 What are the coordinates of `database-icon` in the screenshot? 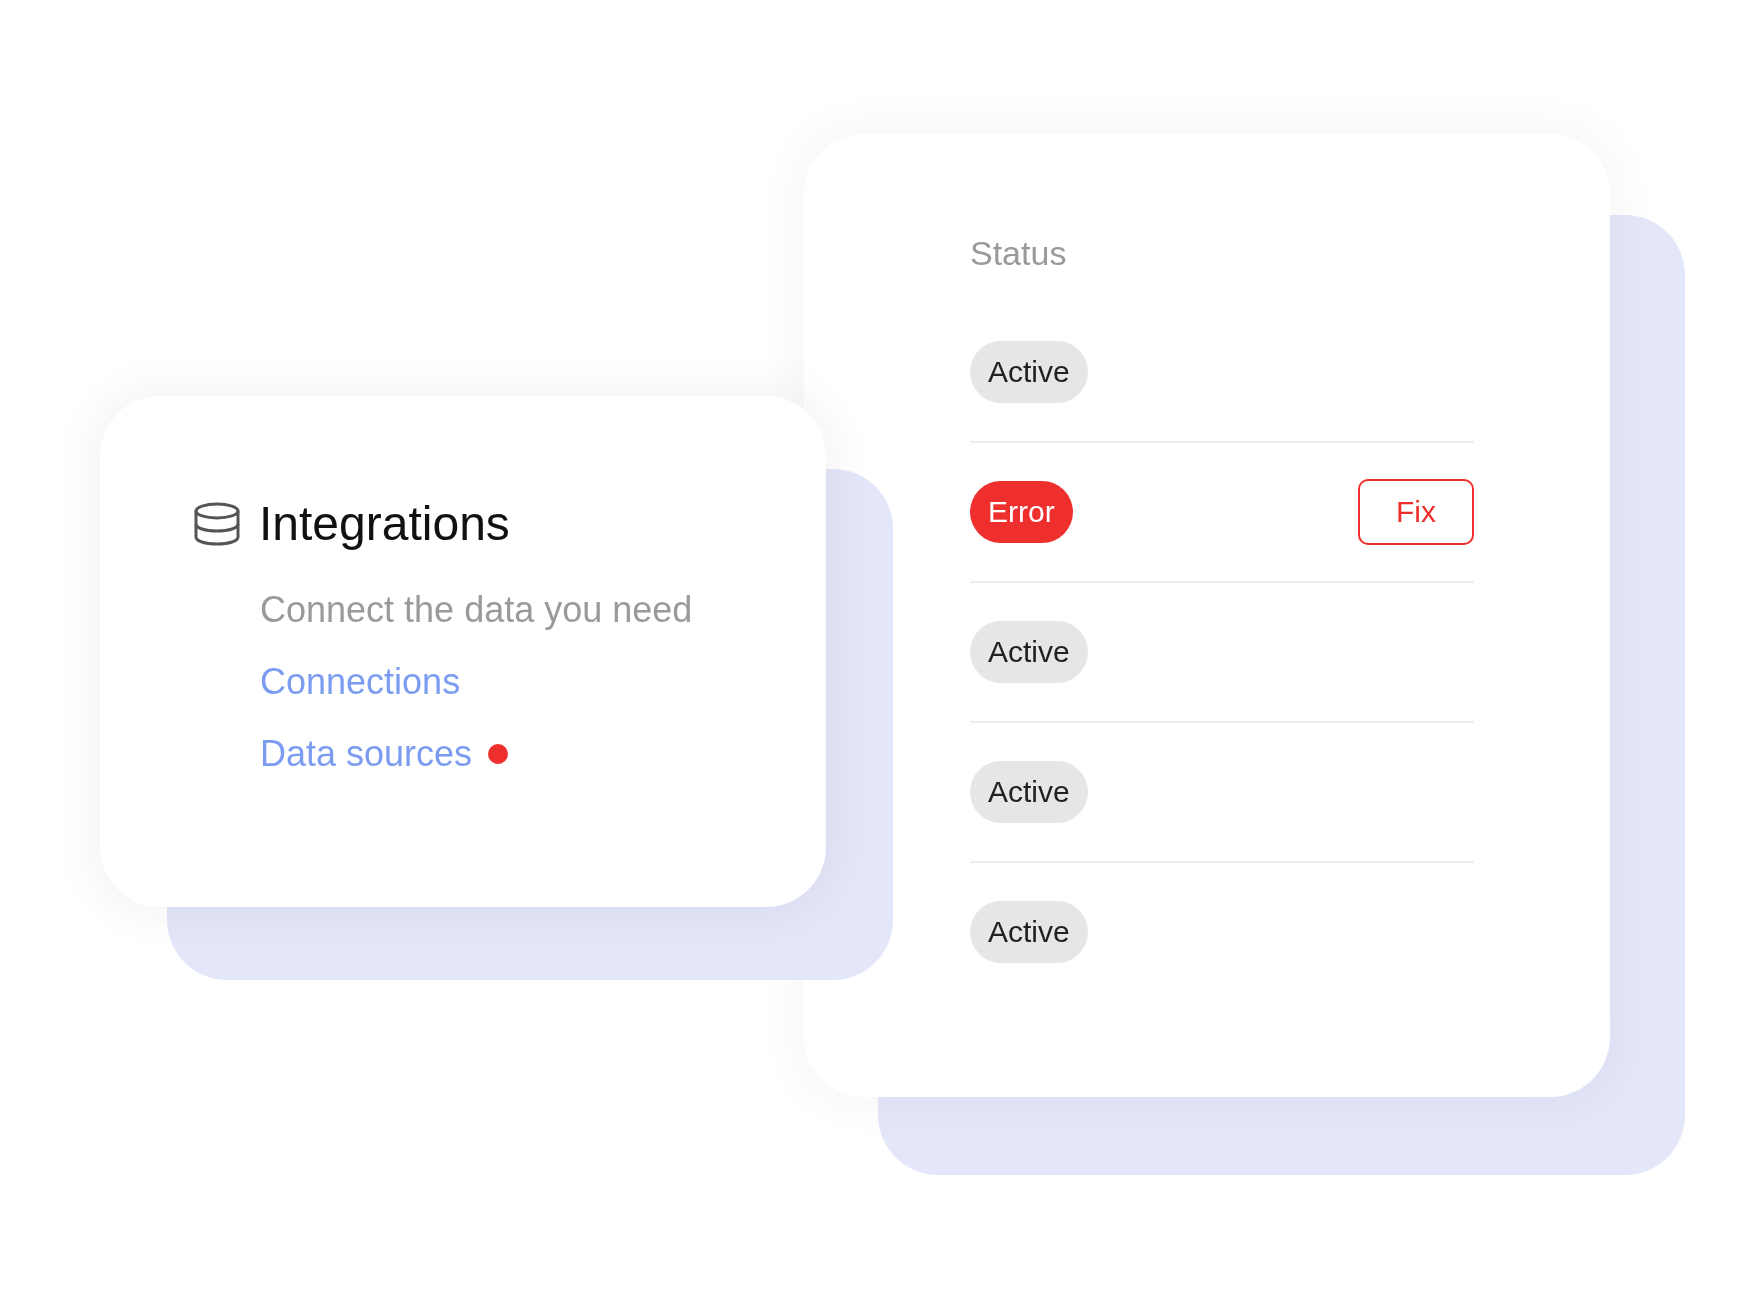 It's located at (217, 523).